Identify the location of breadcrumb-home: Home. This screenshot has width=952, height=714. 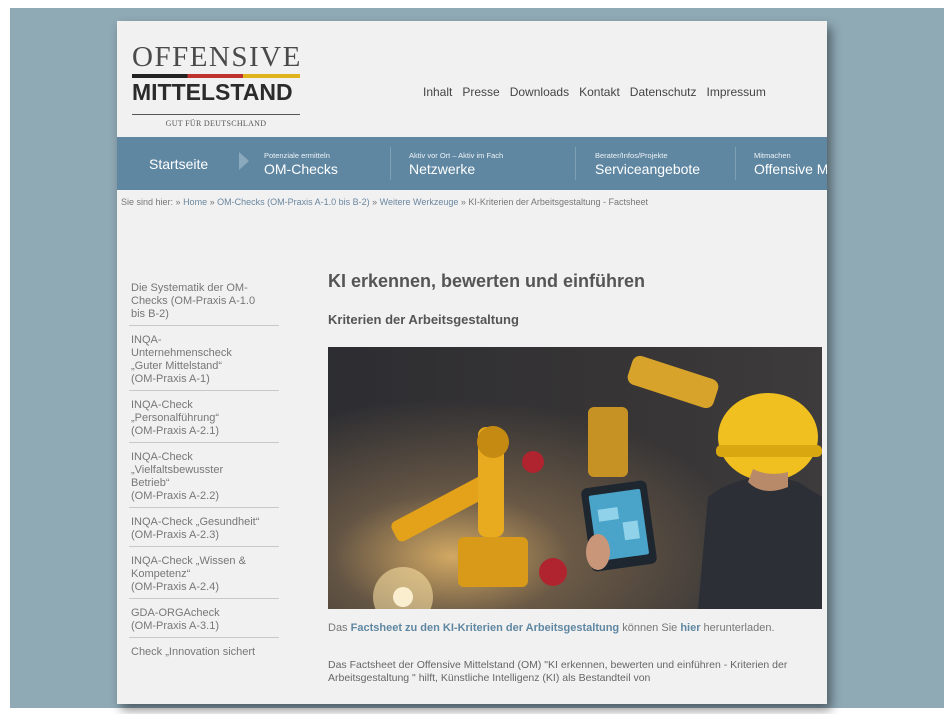
(195, 202).